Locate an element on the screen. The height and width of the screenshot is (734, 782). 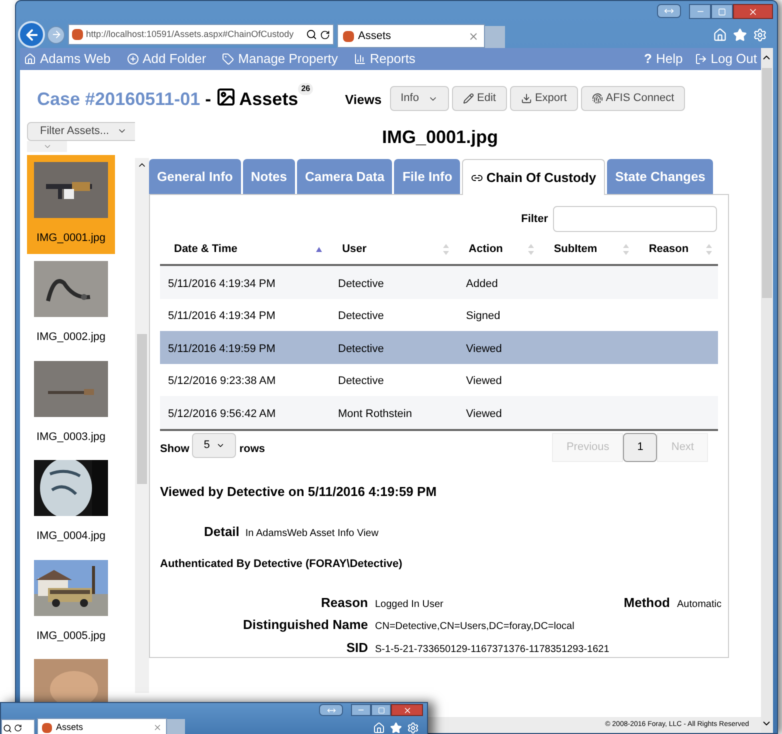
forward-arrow-icon is located at coordinates (56, 34).